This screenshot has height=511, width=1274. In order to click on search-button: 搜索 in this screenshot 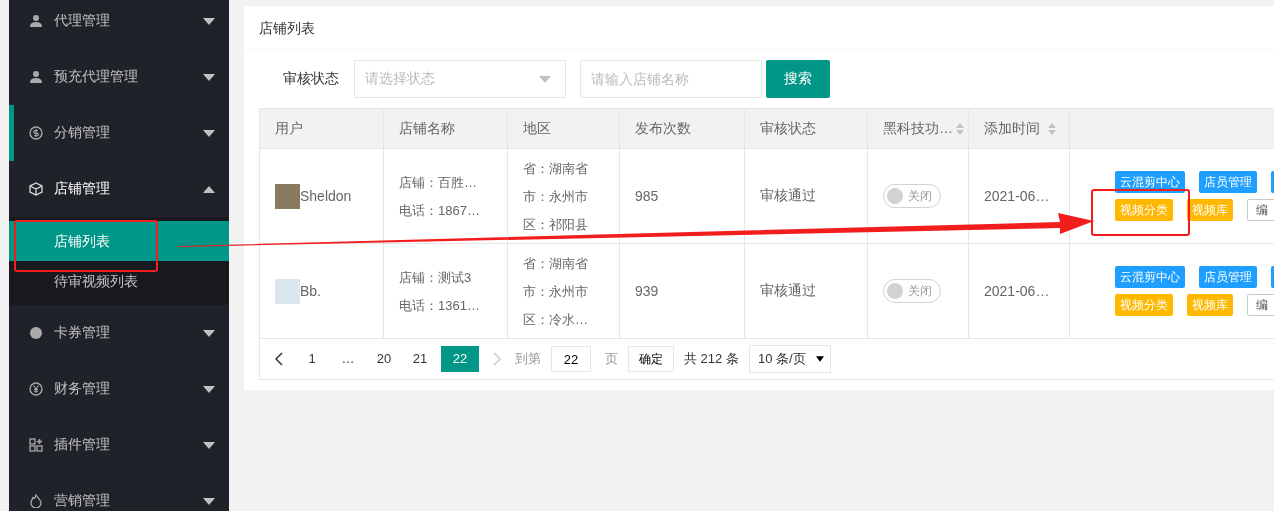, I will do `click(798, 79)`.